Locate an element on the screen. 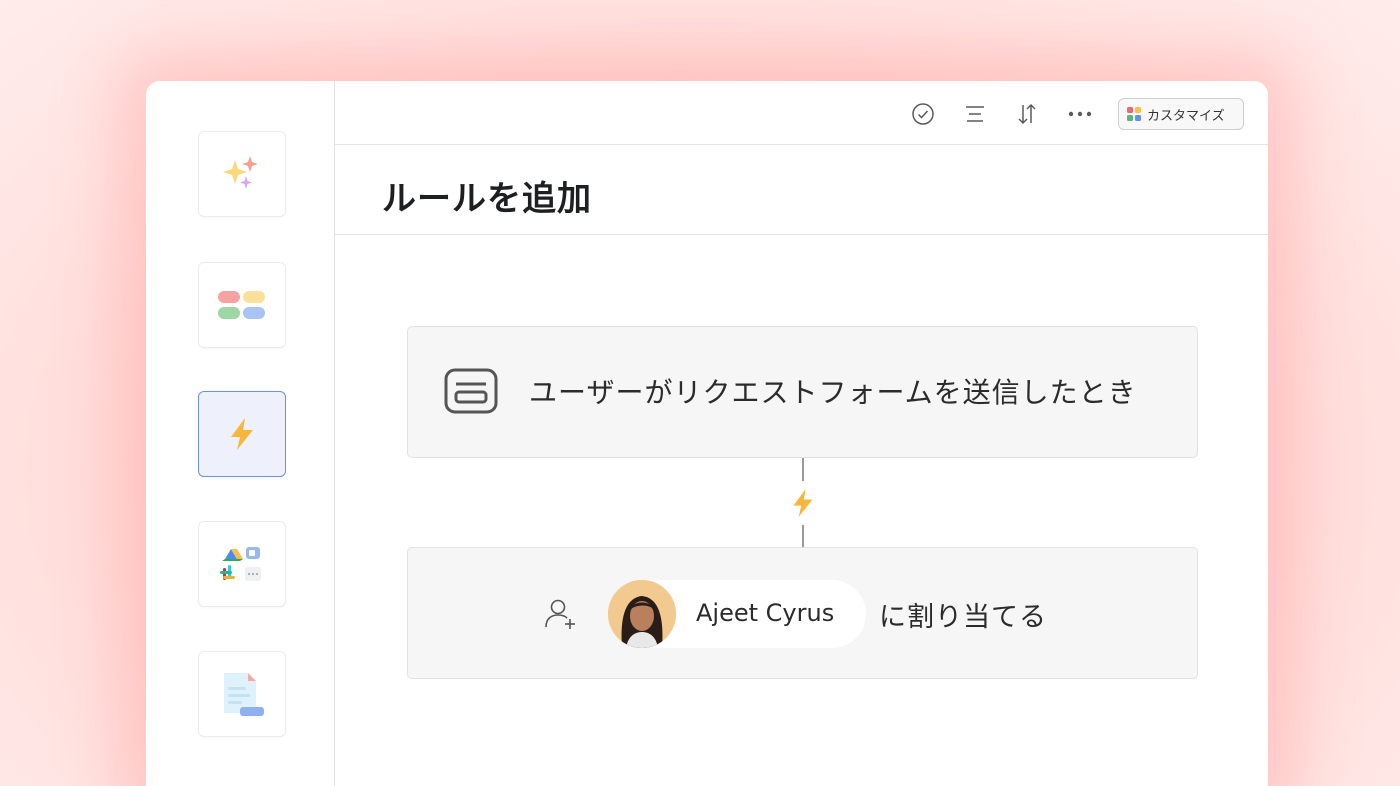 The image size is (1400, 786). rule-trigger-card: ユーザーがリクエストフォームを送信したとき is located at coordinates (802, 392).